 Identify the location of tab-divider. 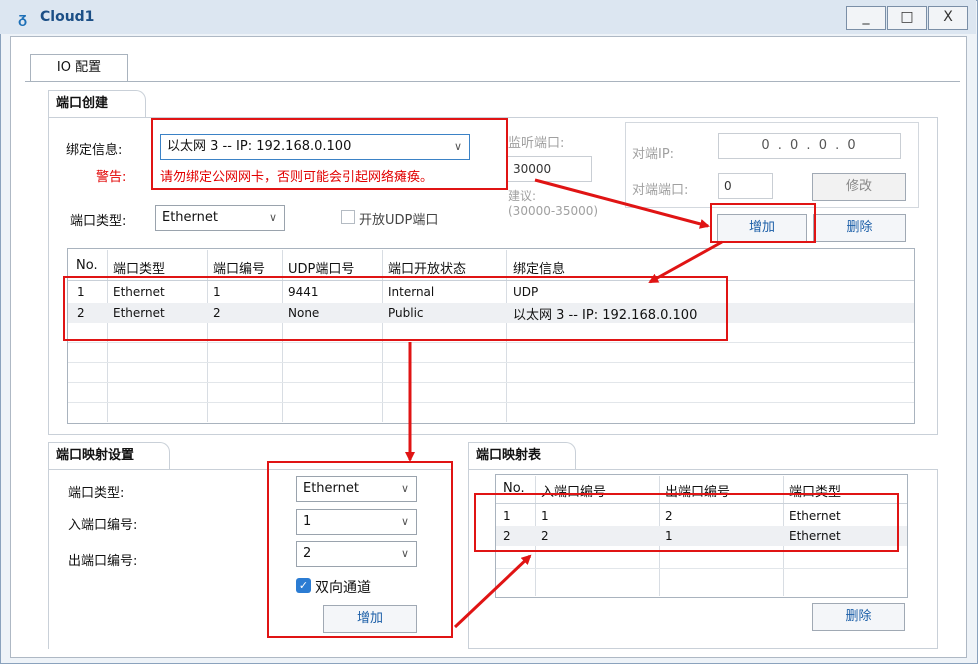
(492, 81).